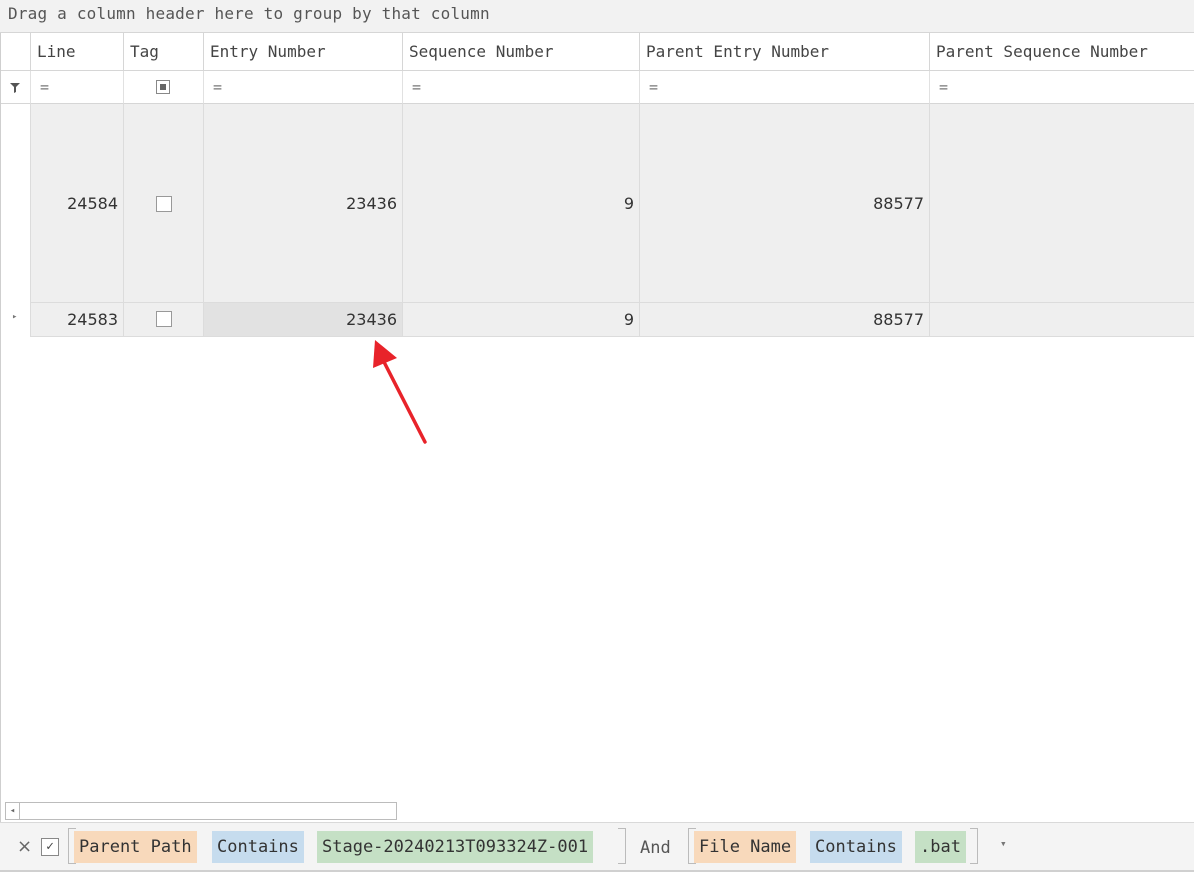 The height and width of the screenshot is (882, 1194). What do you see at coordinates (303, 203) in the screenshot?
I see `table-row-cell-entry-number: 23436` at bounding box center [303, 203].